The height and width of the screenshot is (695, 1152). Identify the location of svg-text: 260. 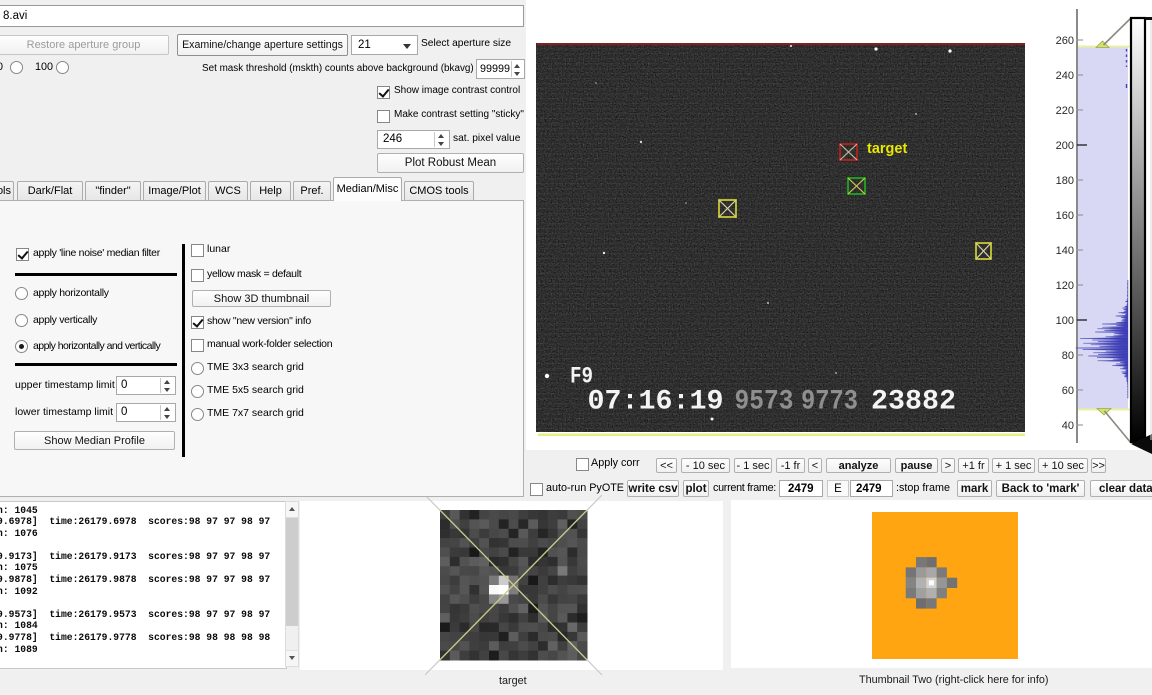
(1065, 41).